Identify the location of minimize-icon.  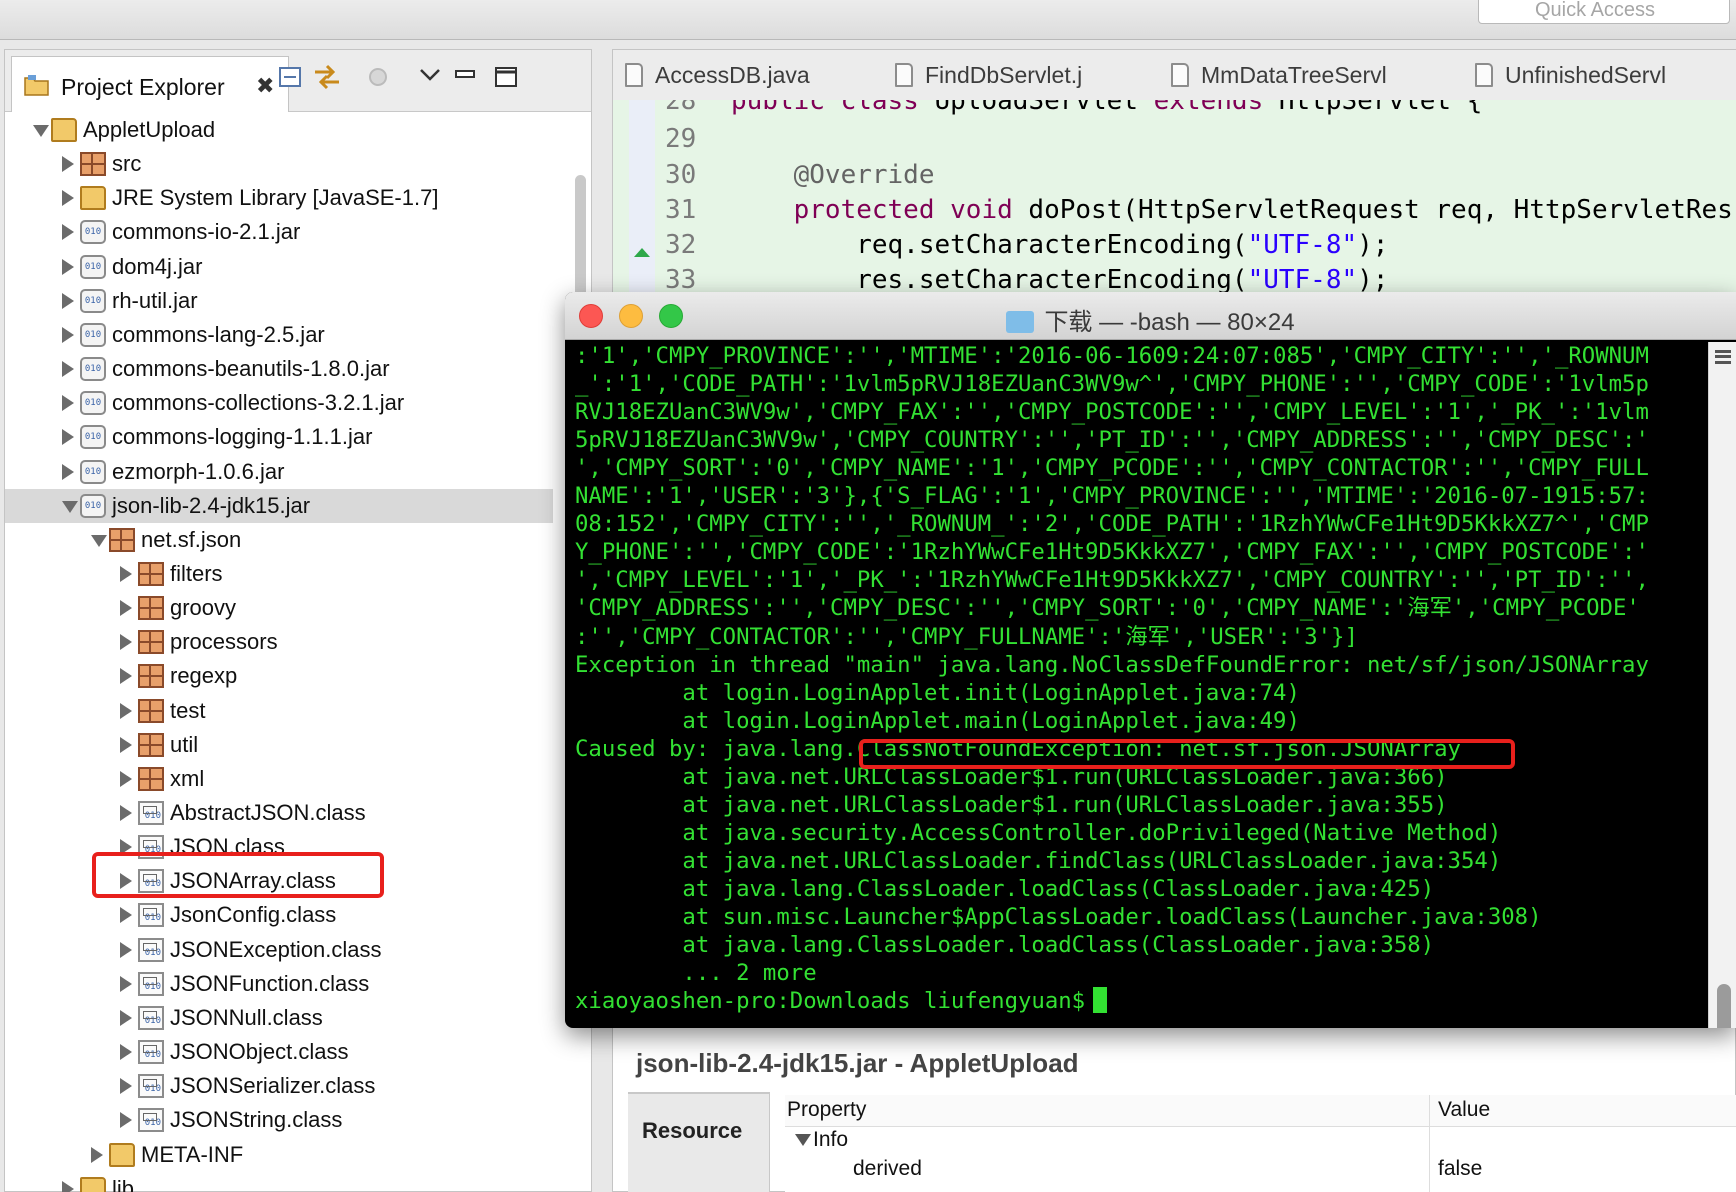
(465, 77).